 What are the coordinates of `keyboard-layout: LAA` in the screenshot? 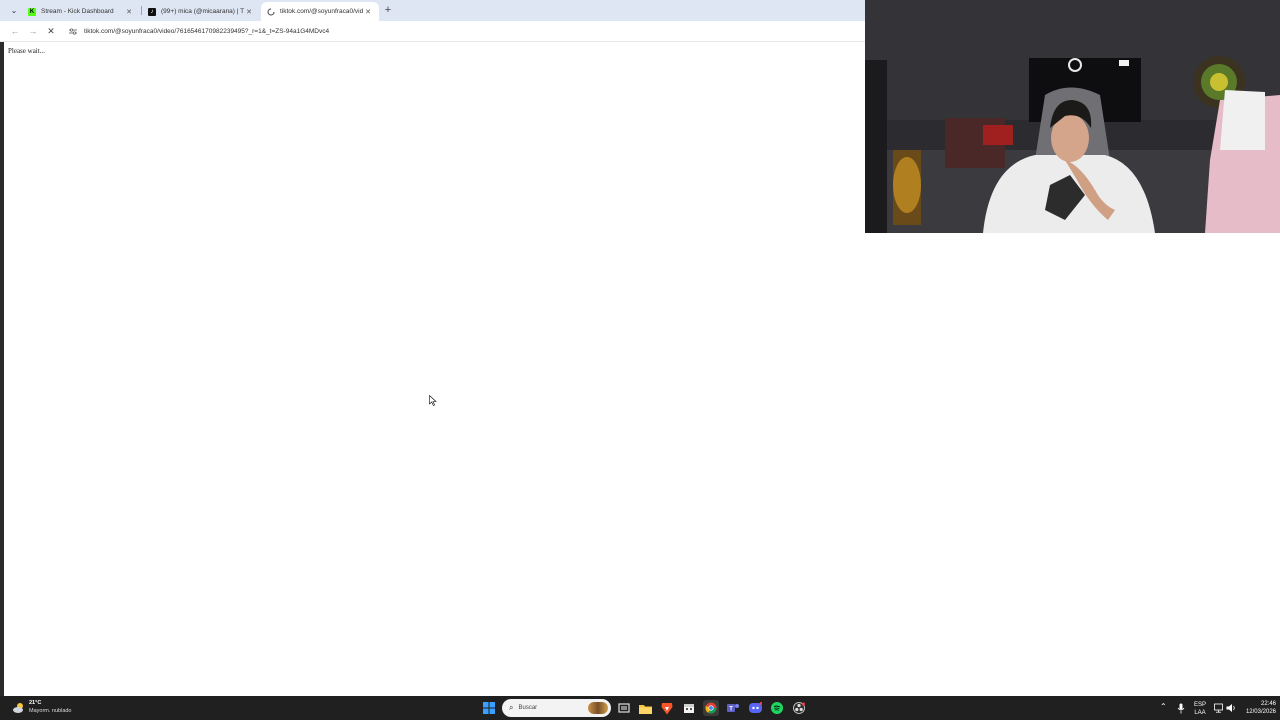 It's located at (1200, 713).